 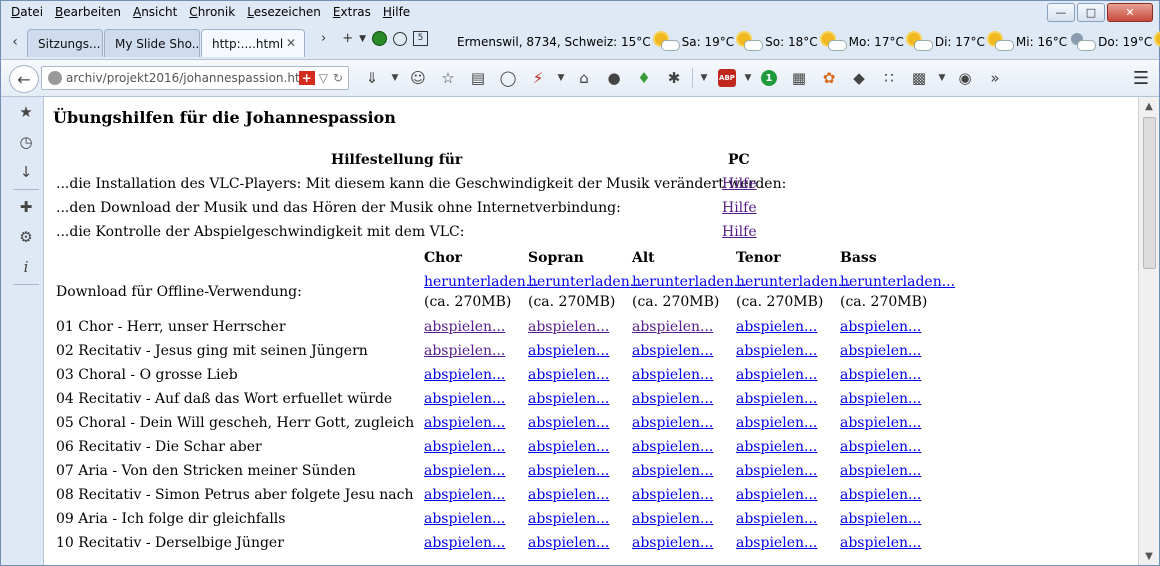 What do you see at coordinates (723, 42) in the screenshot?
I see `weather-item: Sa: 19°C` at bounding box center [723, 42].